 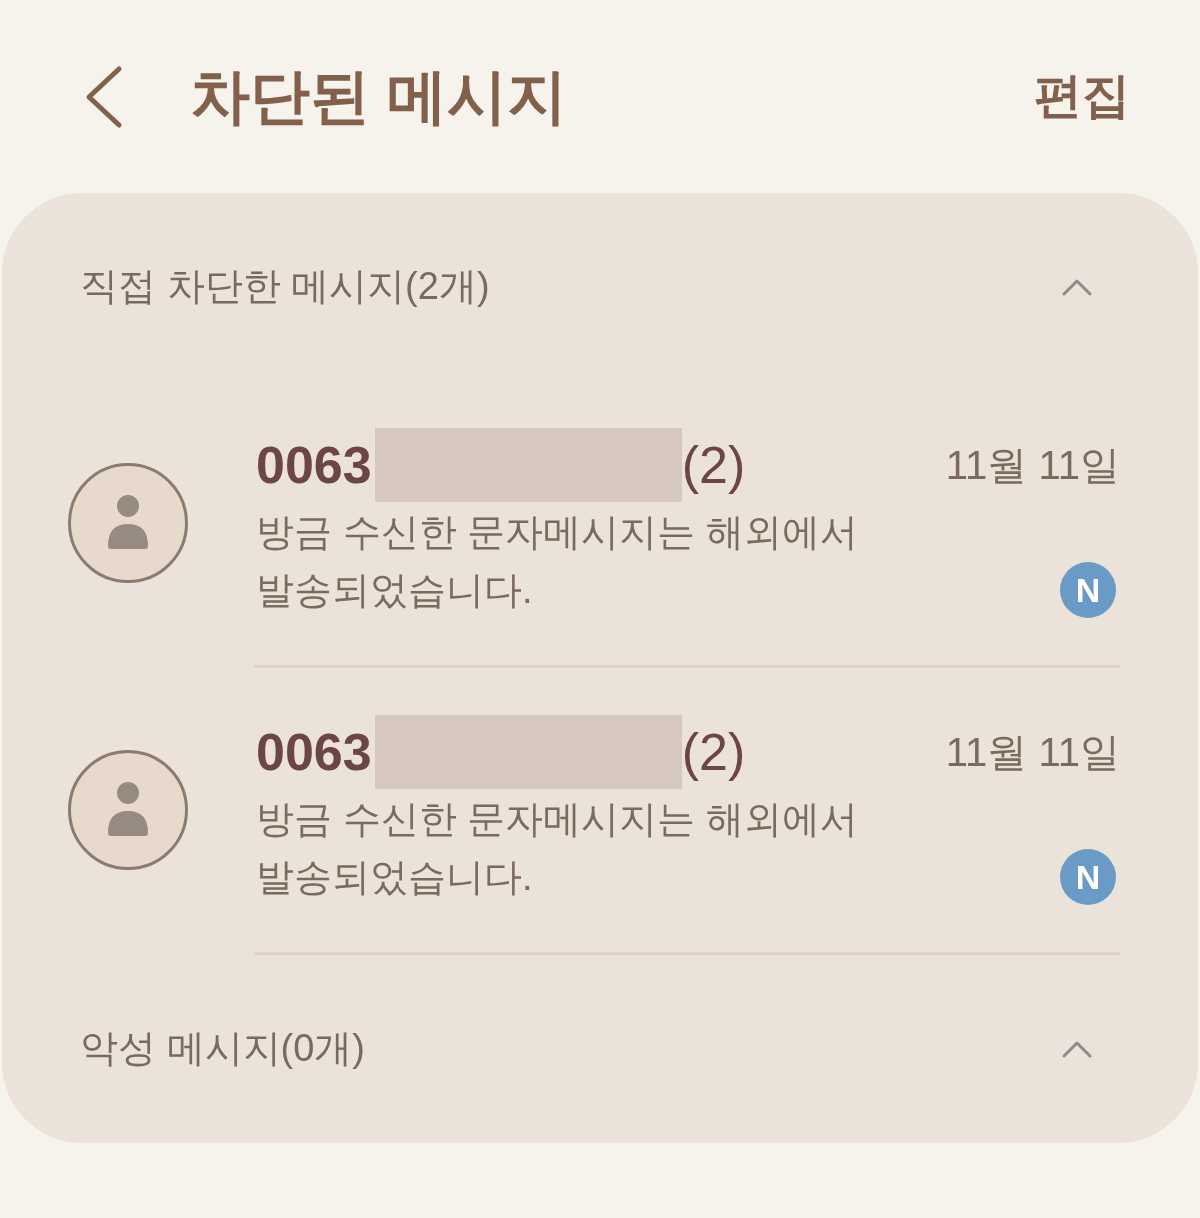 I want to click on edit-button: 편집, so click(x=1082, y=96).